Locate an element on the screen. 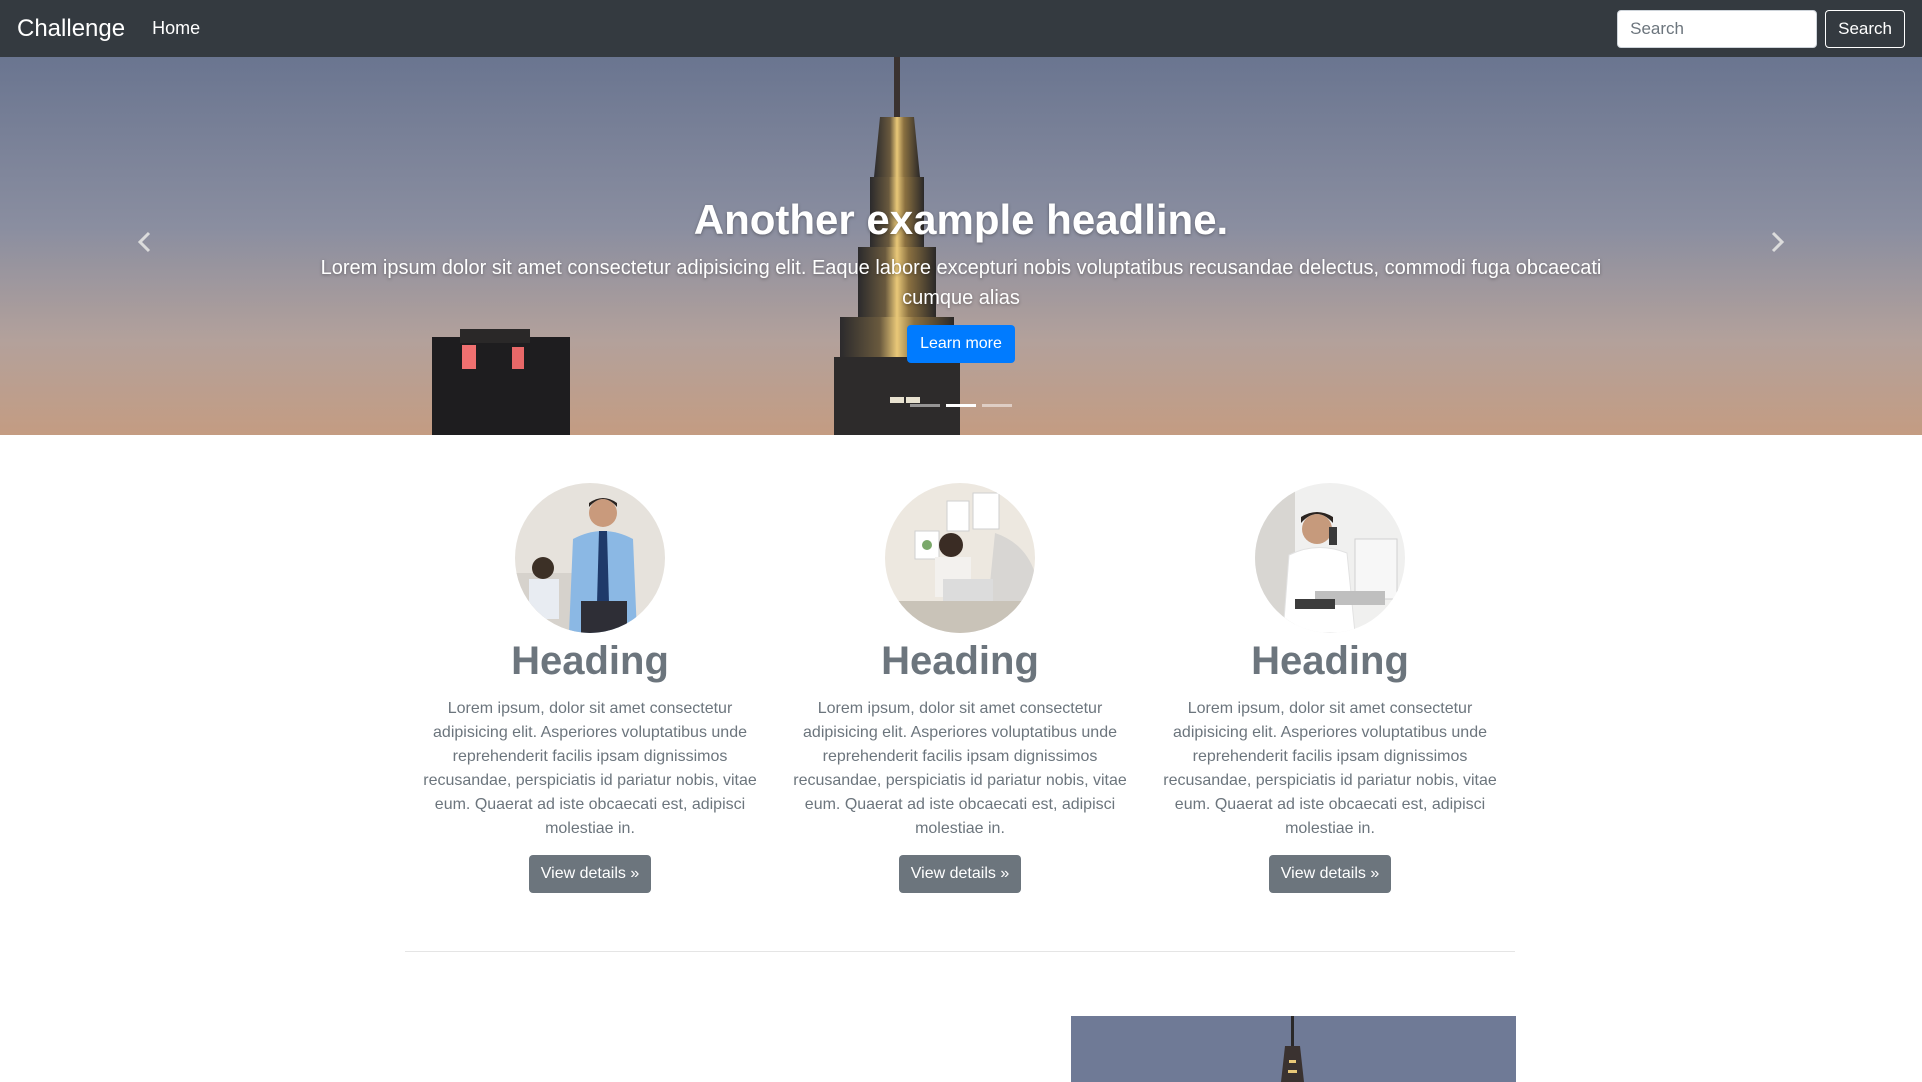  search-form: Search is located at coordinates (1761, 28).